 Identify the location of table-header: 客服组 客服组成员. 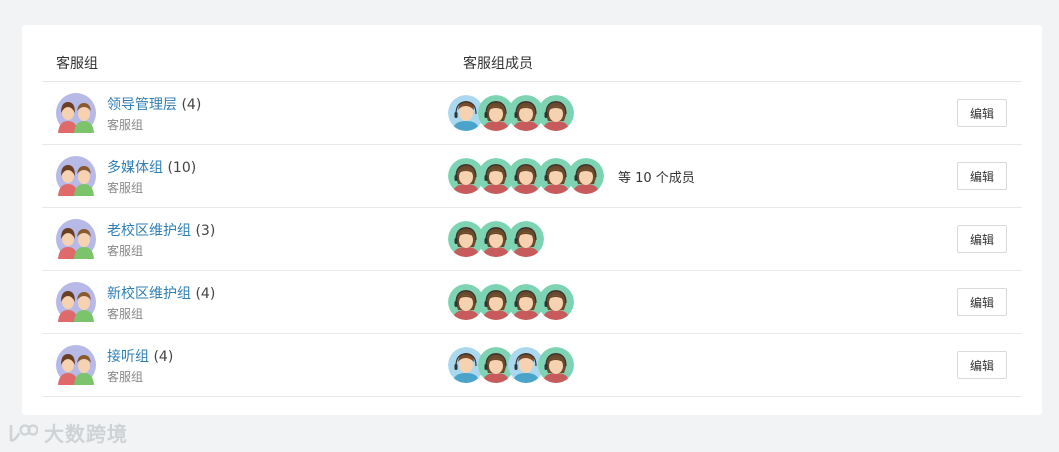
(532, 53).